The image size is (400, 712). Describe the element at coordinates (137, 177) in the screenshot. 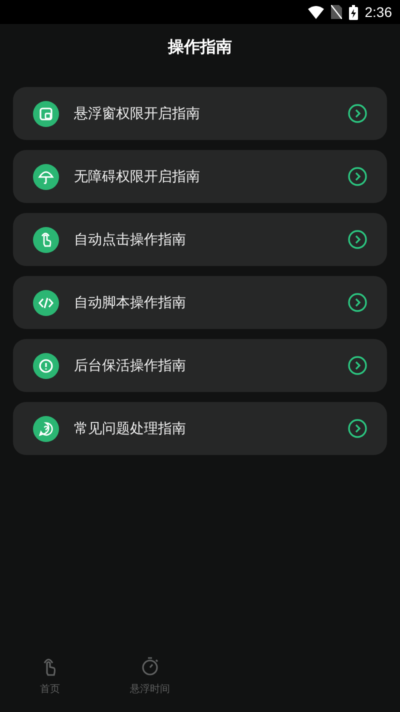

I see `guide-label: 无障碍权限开启指南` at that location.